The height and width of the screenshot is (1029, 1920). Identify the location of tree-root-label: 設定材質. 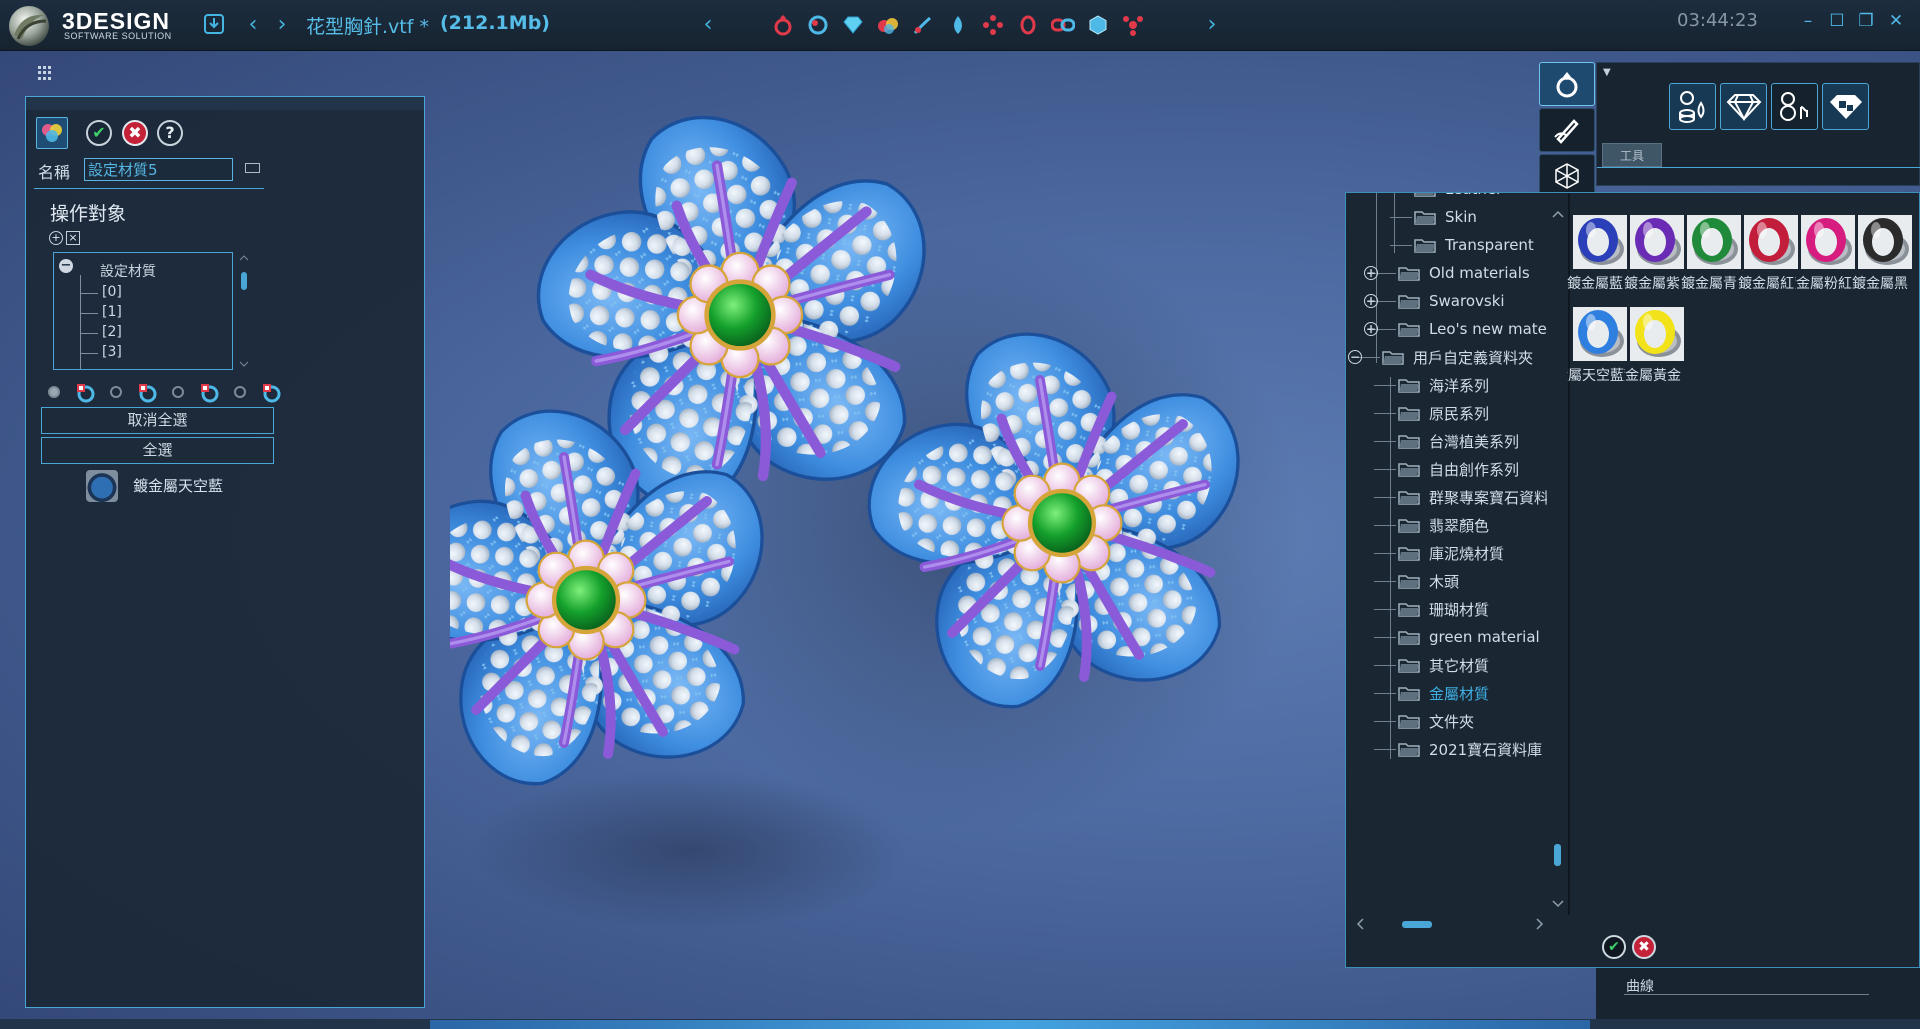
(128, 271).